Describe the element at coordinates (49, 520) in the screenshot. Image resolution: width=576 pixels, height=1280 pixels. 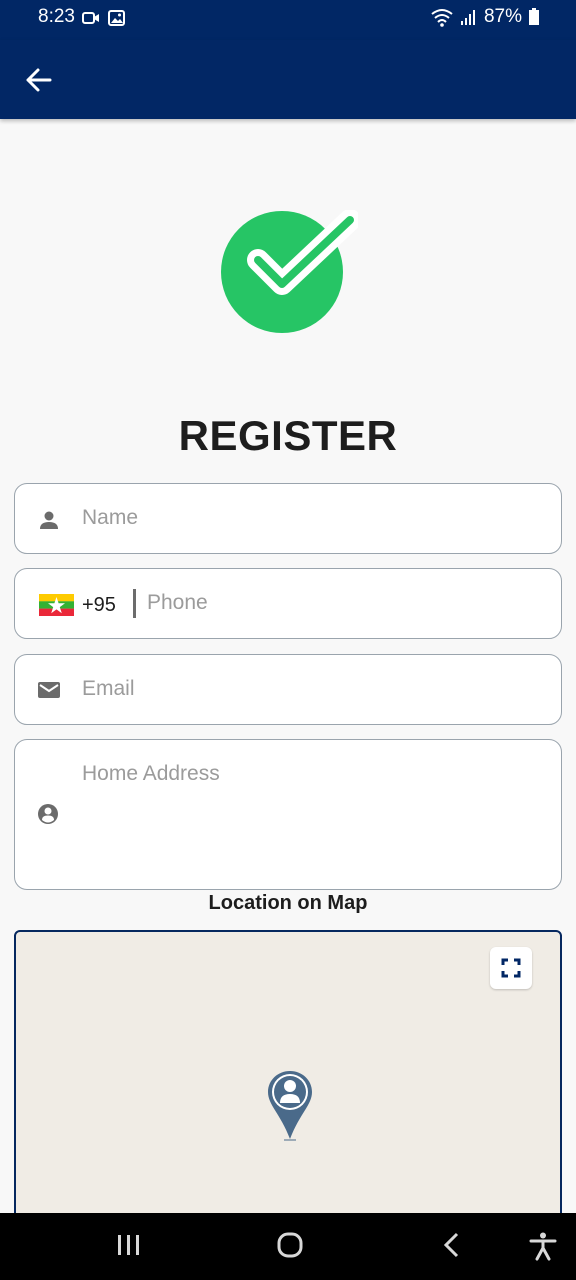
I see `person-icon` at that location.